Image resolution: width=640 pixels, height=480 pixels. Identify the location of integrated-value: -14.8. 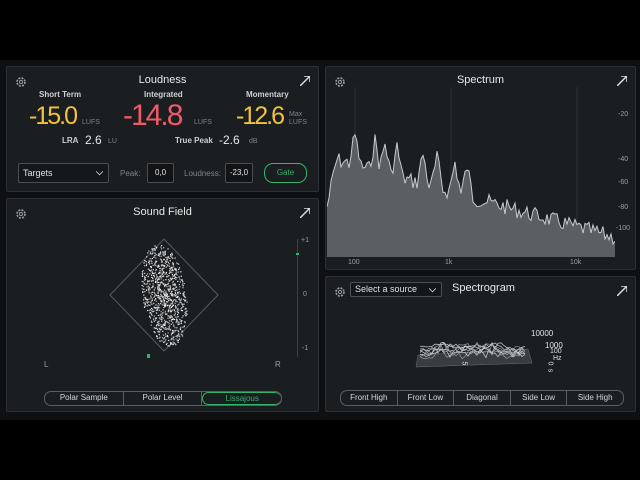
(153, 115).